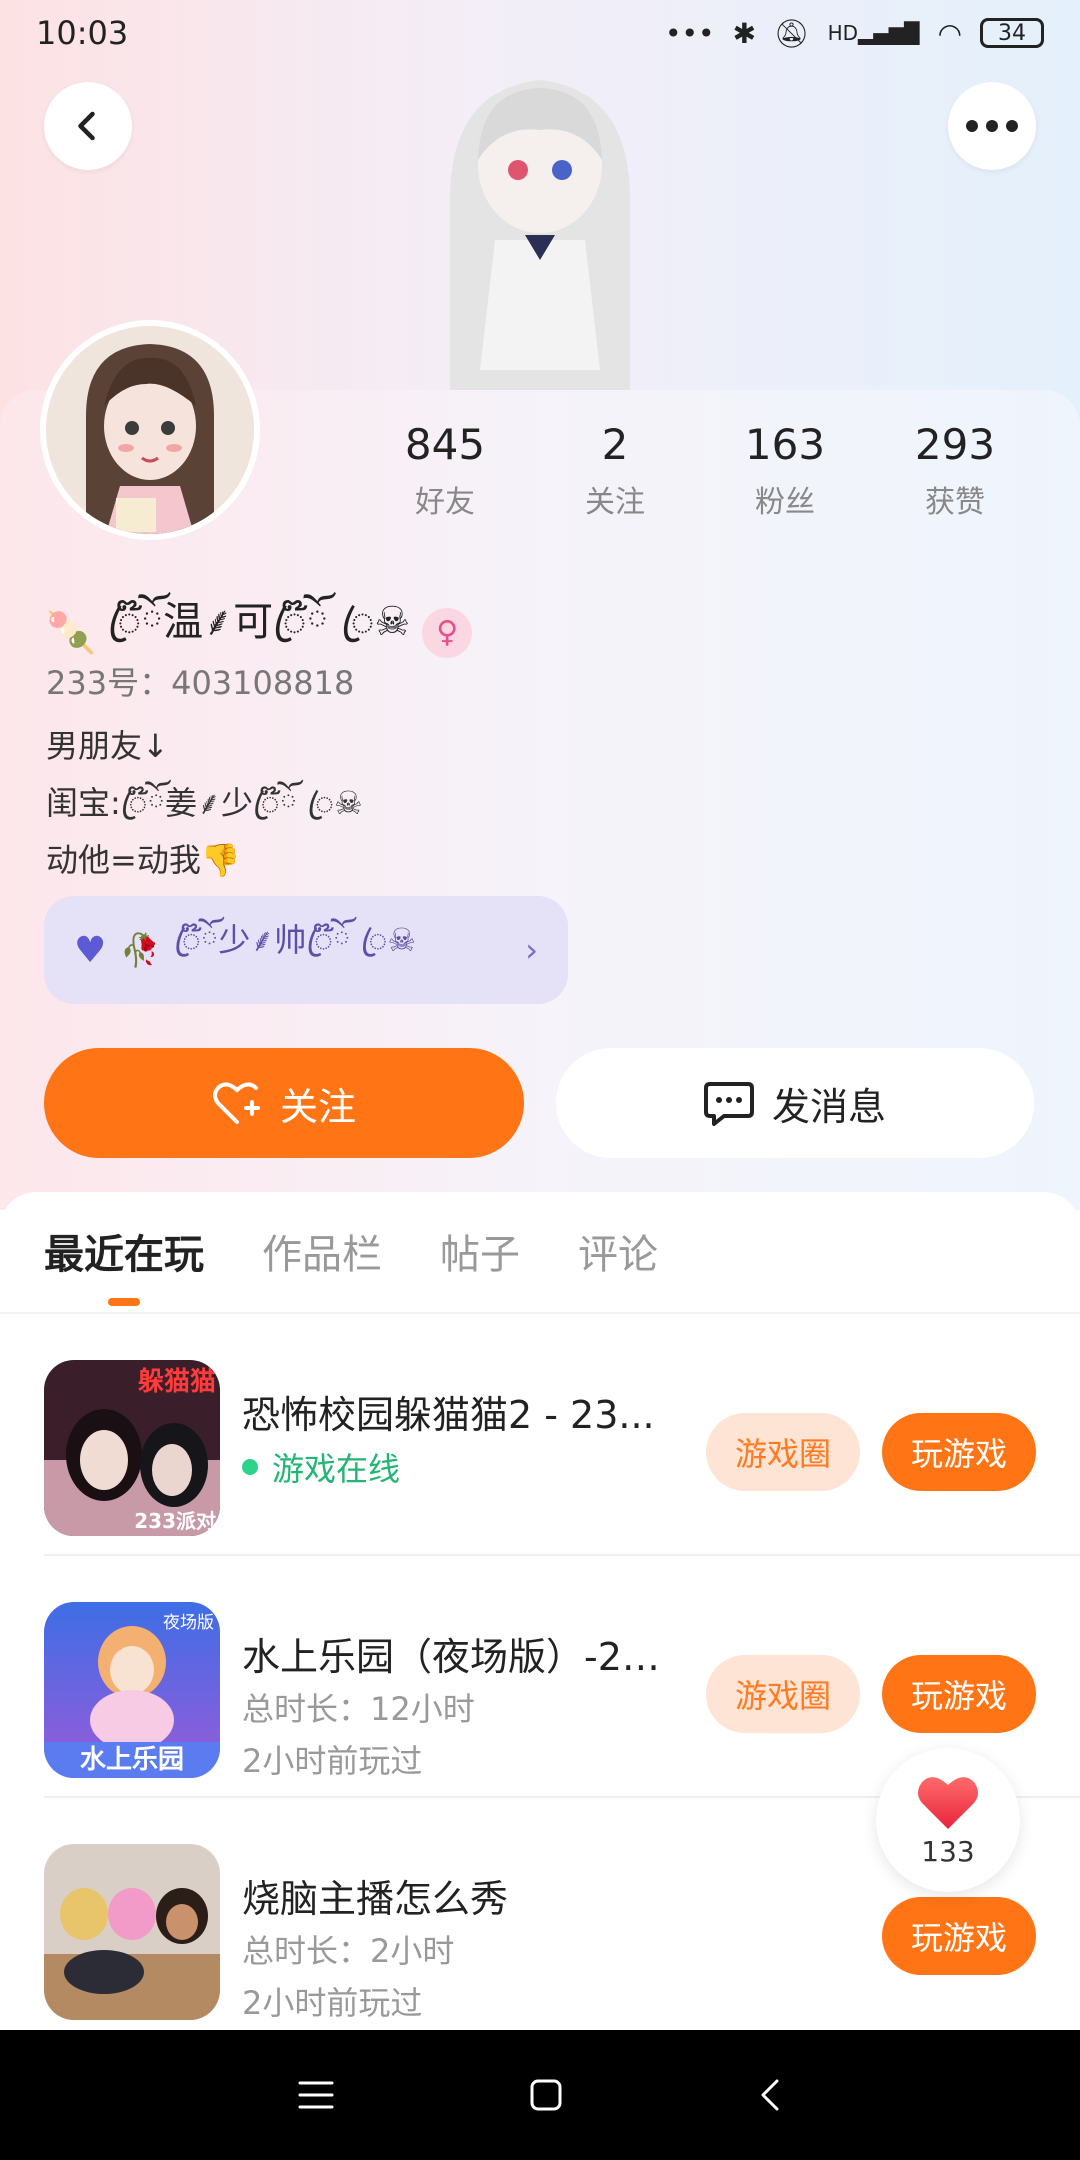  I want to click on back-button, so click(88, 126).